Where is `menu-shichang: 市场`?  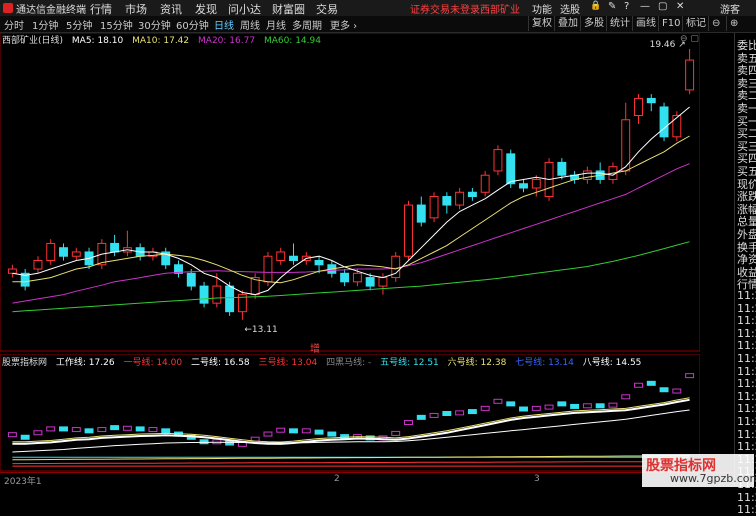
menu-shichang: 市场 is located at coordinates (136, 9).